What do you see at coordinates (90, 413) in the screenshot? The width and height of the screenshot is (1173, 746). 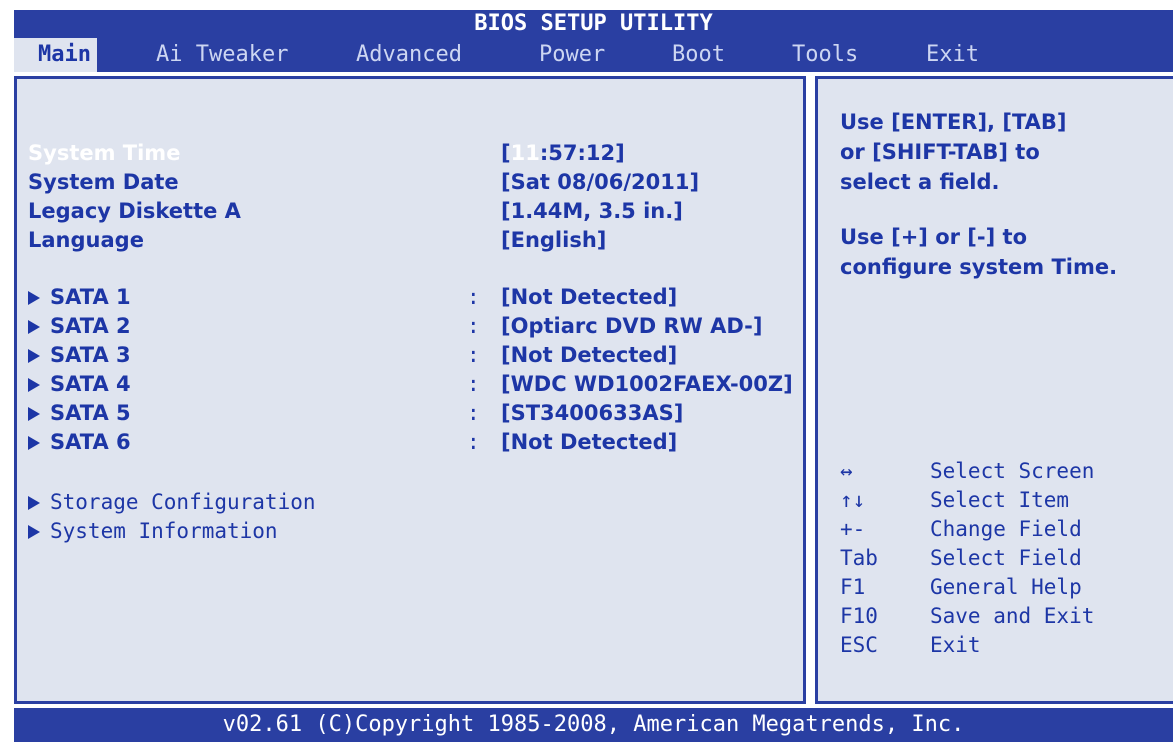 I see `sata-5-label: SATA 5` at bounding box center [90, 413].